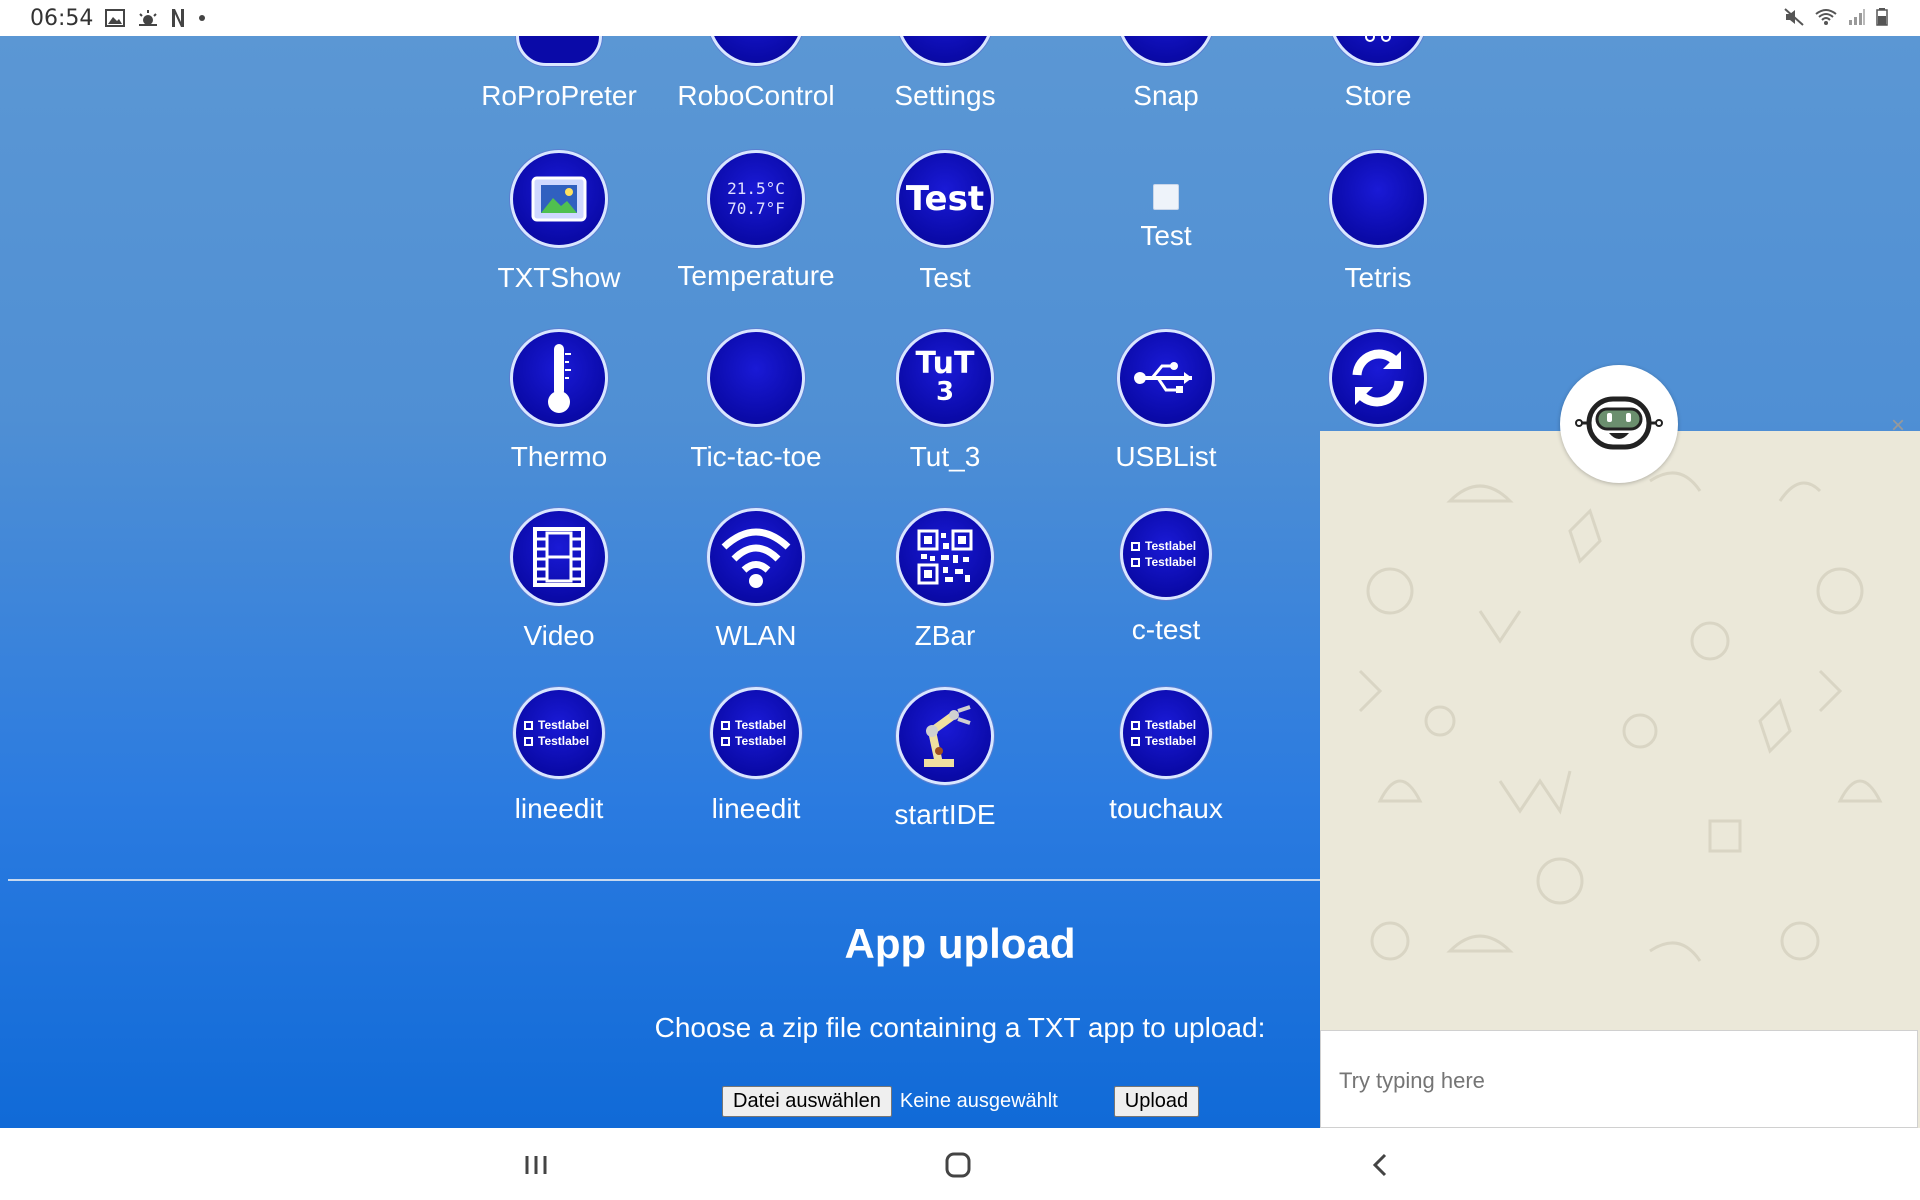 This screenshot has width=1920, height=1200. Describe the element at coordinates (945, 95) in the screenshot. I see `app-label: Settings` at that location.